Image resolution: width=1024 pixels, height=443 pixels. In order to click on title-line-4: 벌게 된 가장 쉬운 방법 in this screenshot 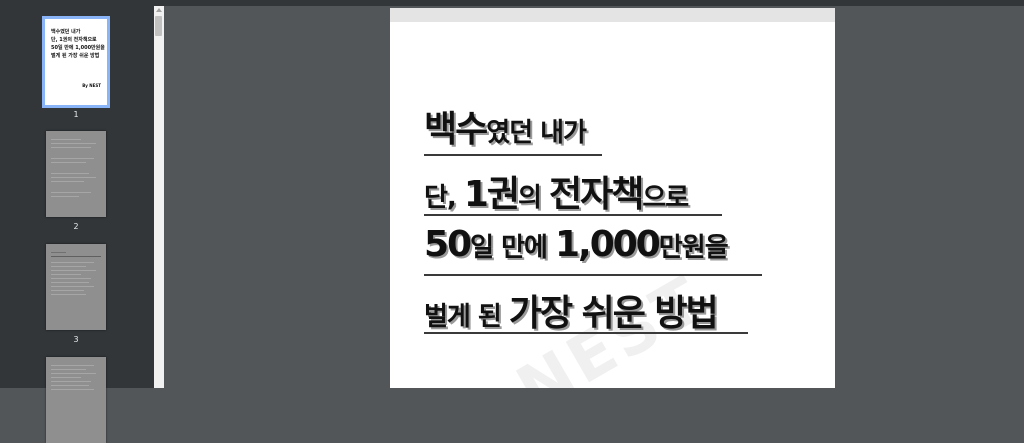, I will do `click(571, 310)`.